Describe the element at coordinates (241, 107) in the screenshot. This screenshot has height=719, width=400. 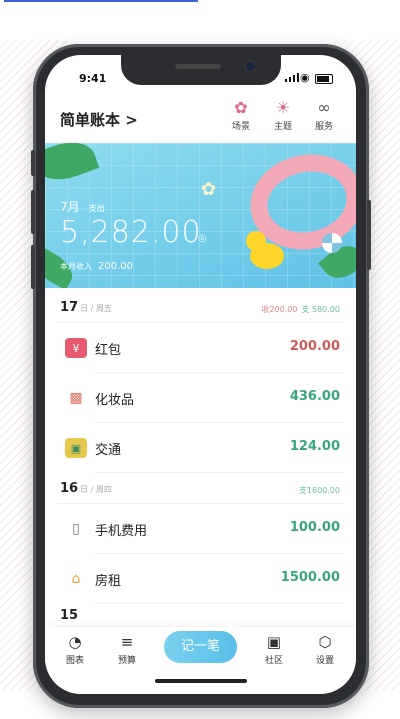
I see `scene-icon: ✿` at that location.